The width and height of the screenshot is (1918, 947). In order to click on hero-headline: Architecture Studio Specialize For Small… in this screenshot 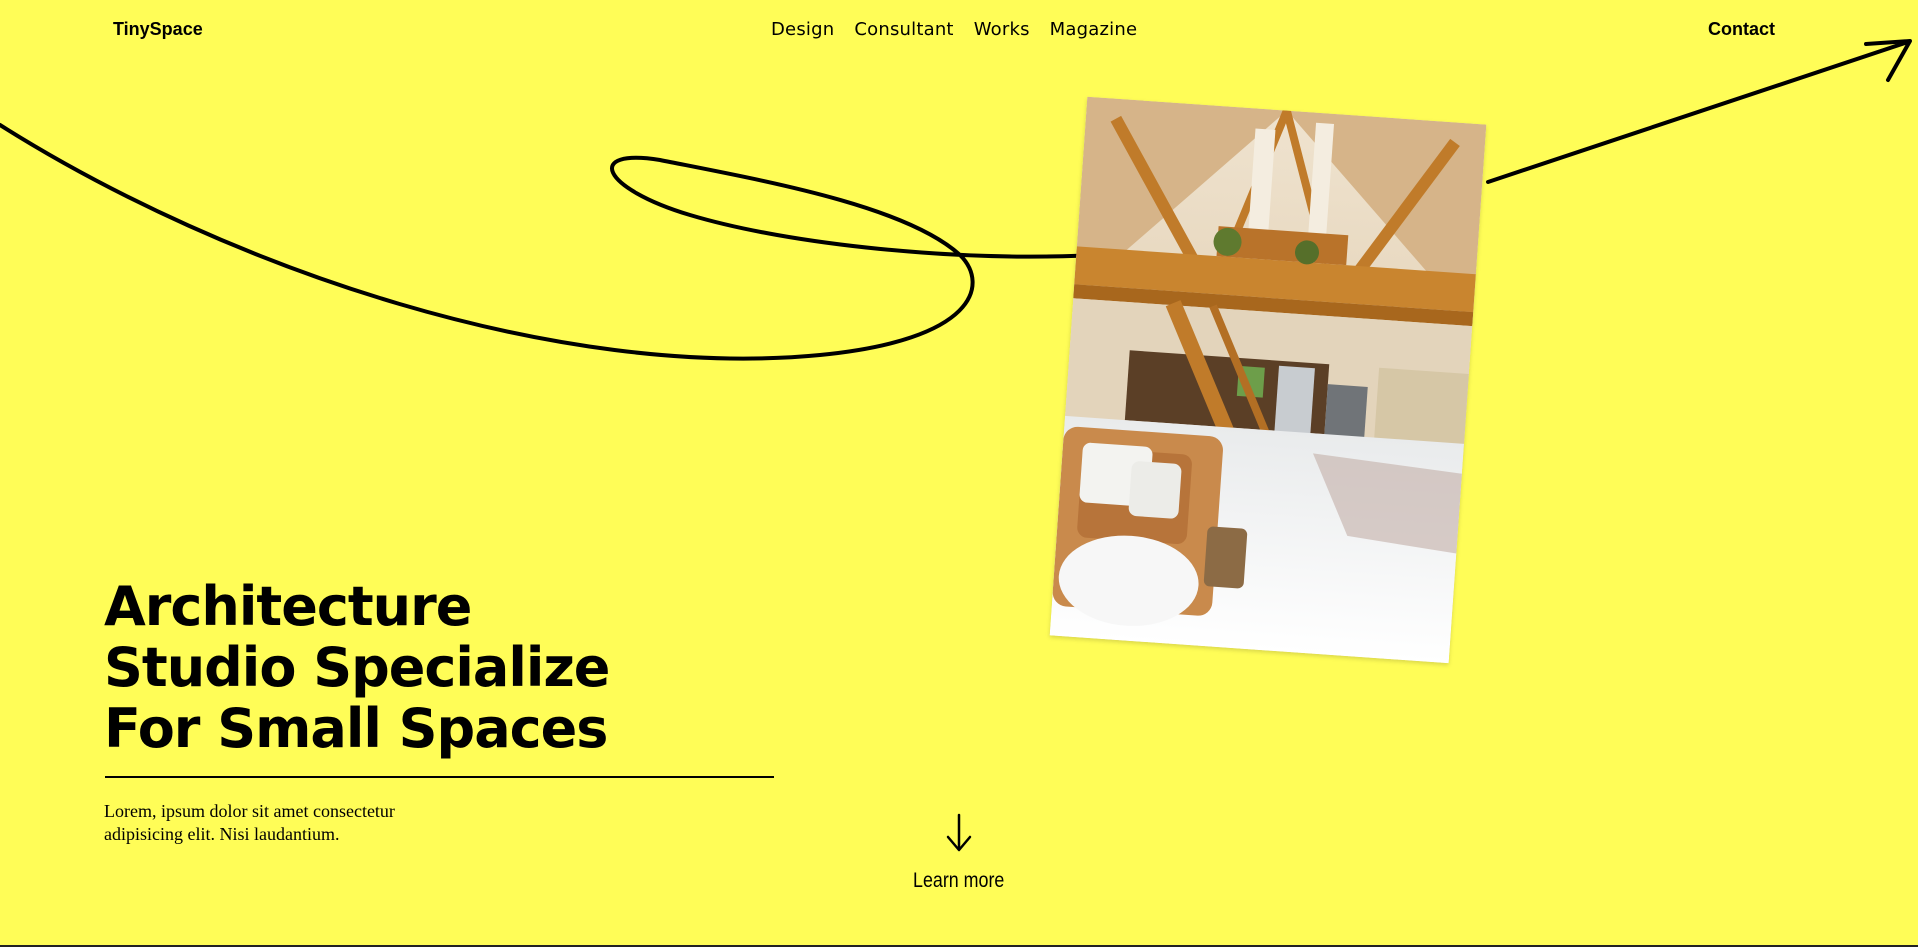, I will do `click(357, 667)`.